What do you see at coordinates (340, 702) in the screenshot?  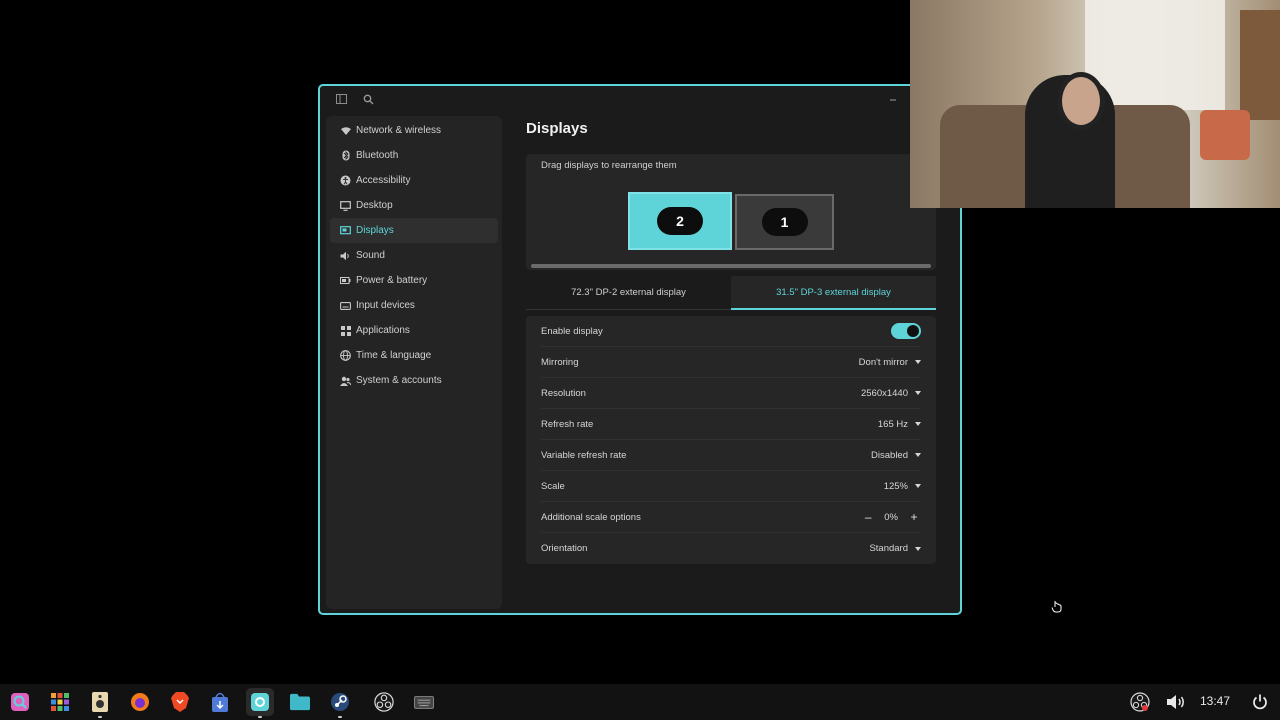 I see `steam-icon` at bounding box center [340, 702].